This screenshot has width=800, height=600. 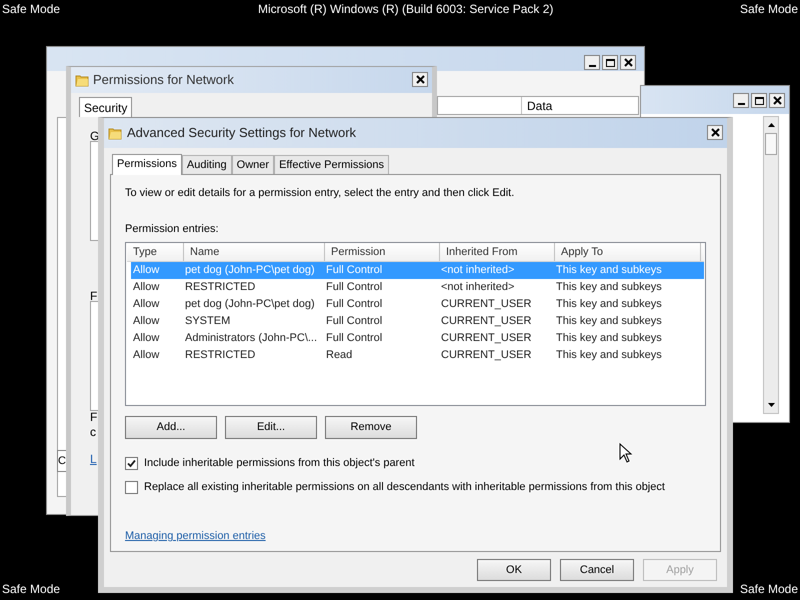 I want to click on table-row: Allow RESTRICTED Full Control <not inherited> This key and subkeys, so click(x=417, y=287).